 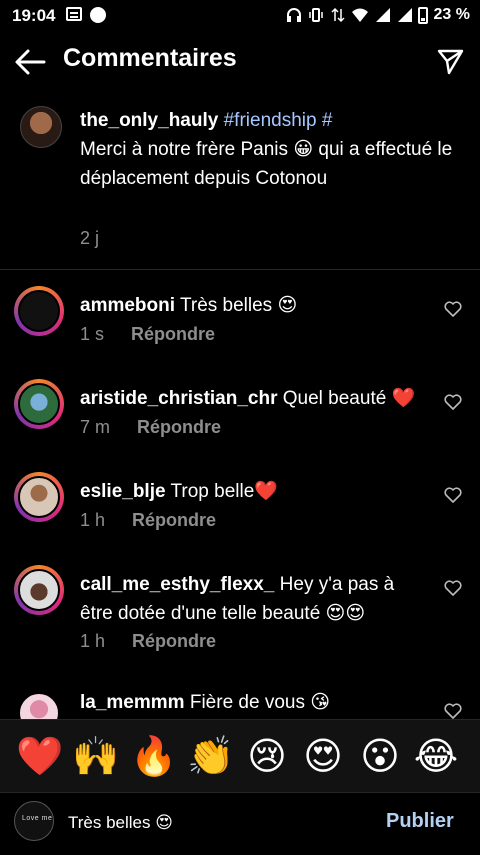 I want to click on page-title: Commentaires, so click(x=150, y=58).